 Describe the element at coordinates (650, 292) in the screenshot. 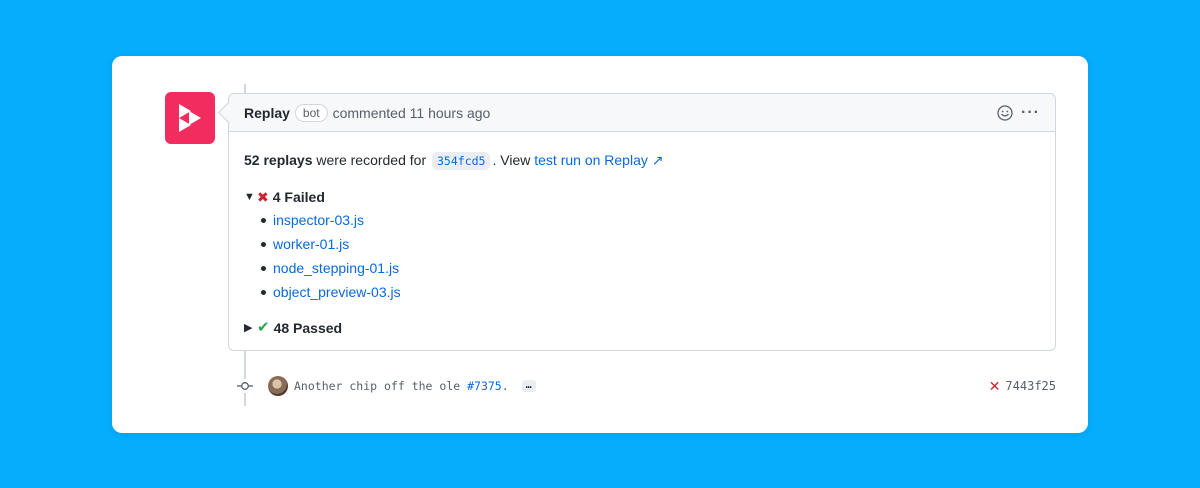

I see `list-item: object_preview-03.js` at that location.